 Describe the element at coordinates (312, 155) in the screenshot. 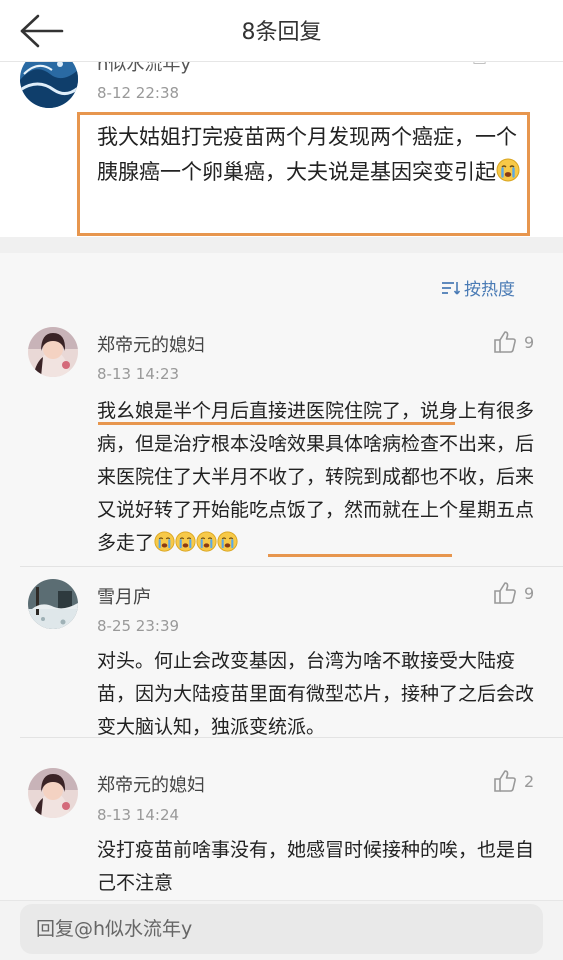

I see `root-comment-text: 我大姑姐打完疫苗两个月发现两个癌症，一个胰腺癌一个卵巢癌，大夫说是基因突变引起` at that location.